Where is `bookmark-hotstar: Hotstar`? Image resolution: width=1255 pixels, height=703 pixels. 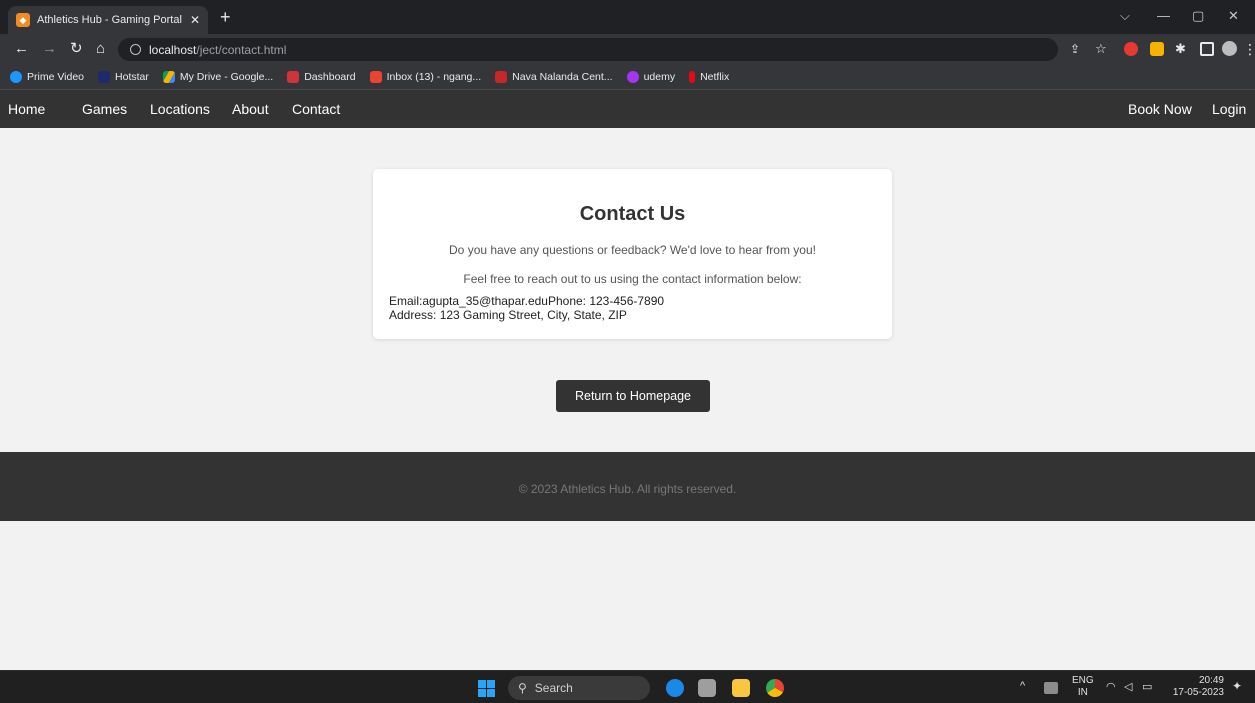
bookmark-hotstar: Hotstar is located at coordinates (123, 76).